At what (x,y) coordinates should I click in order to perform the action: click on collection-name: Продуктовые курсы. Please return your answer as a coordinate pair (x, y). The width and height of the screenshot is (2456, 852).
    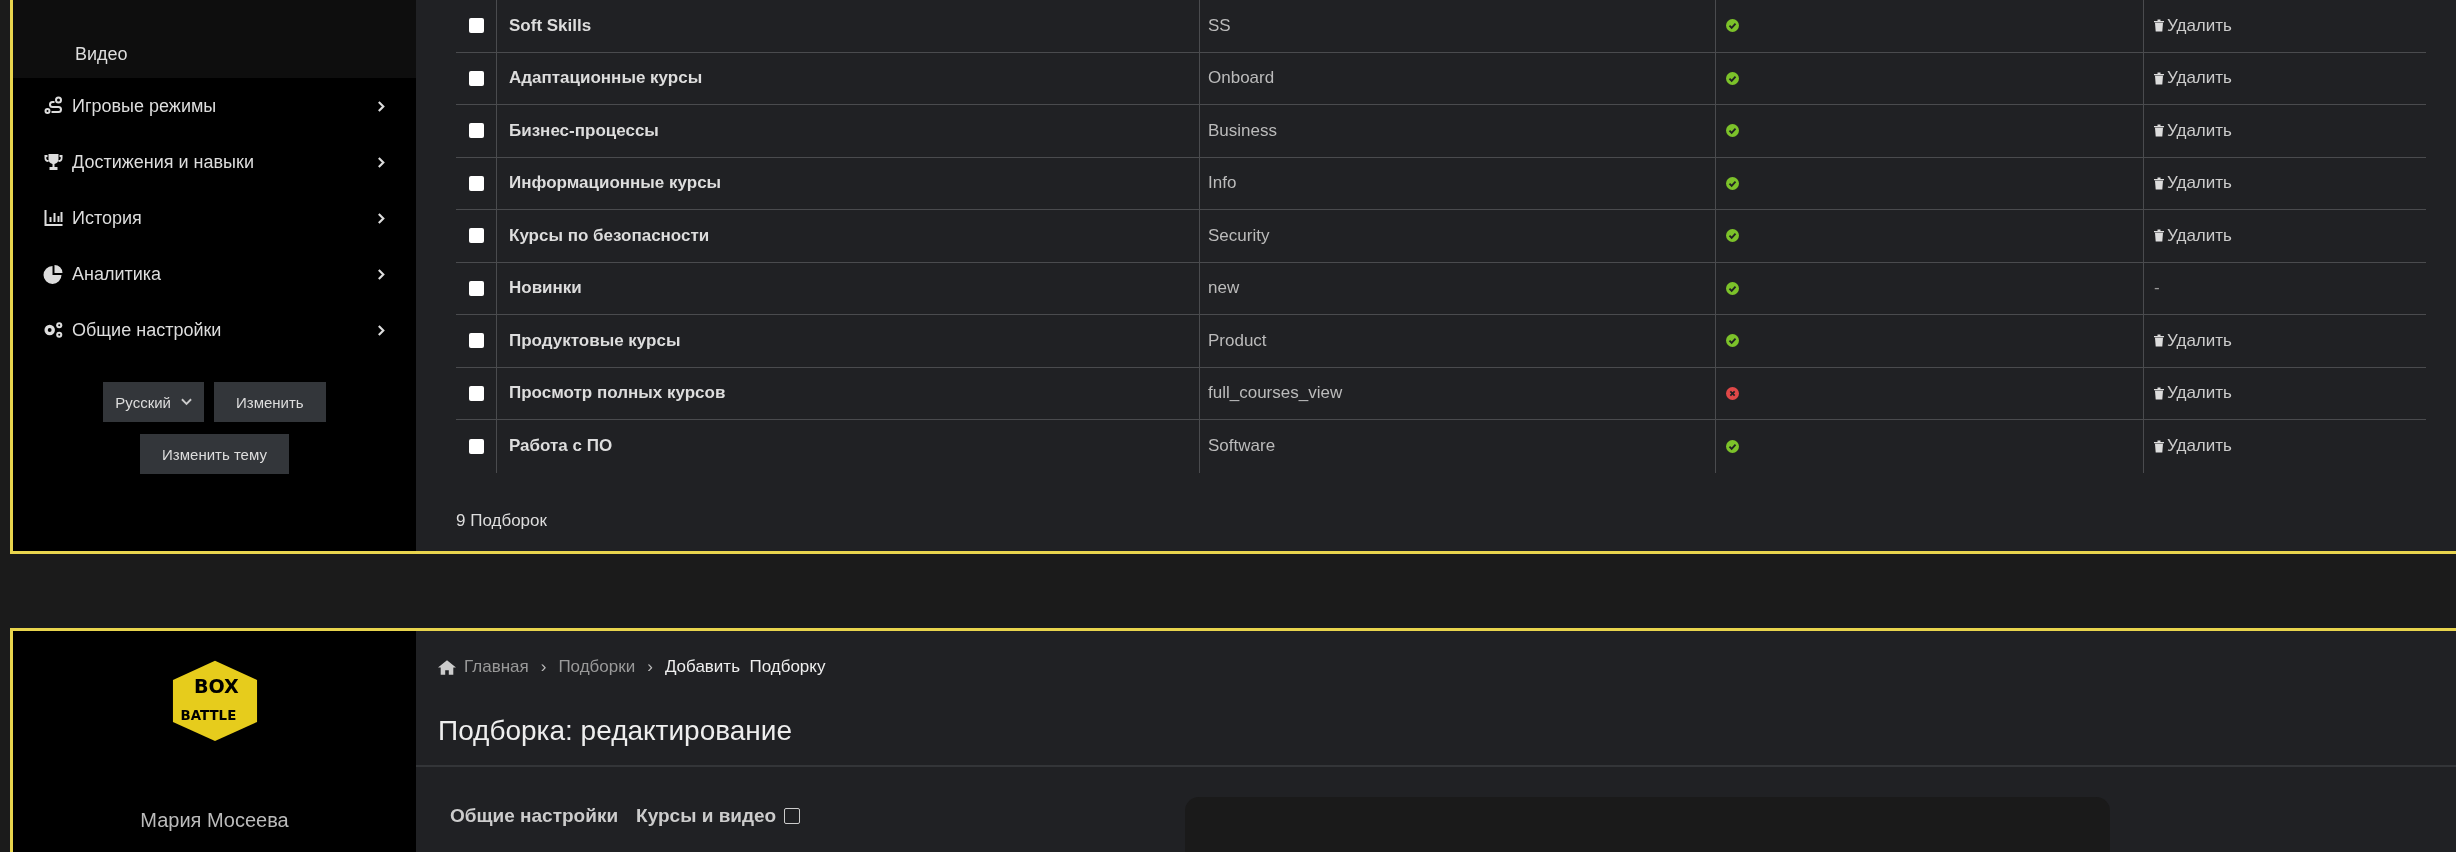
    Looking at the image, I should click on (595, 340).